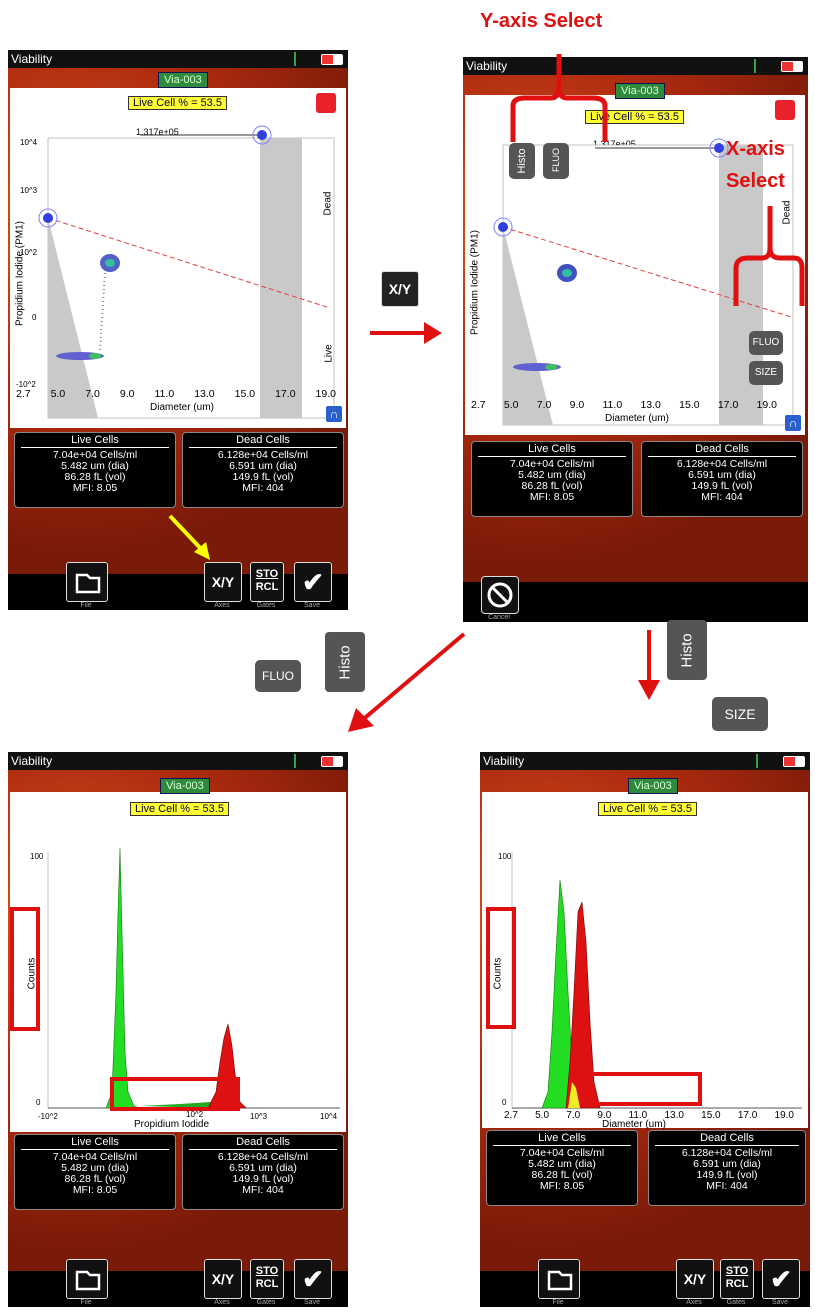 This screenshot has width=815, height=1313. What do you see at coordinates (645, 1089) in the screenshot?
I see `xlabel-highlight-box` at bounding box center [645, 1089].